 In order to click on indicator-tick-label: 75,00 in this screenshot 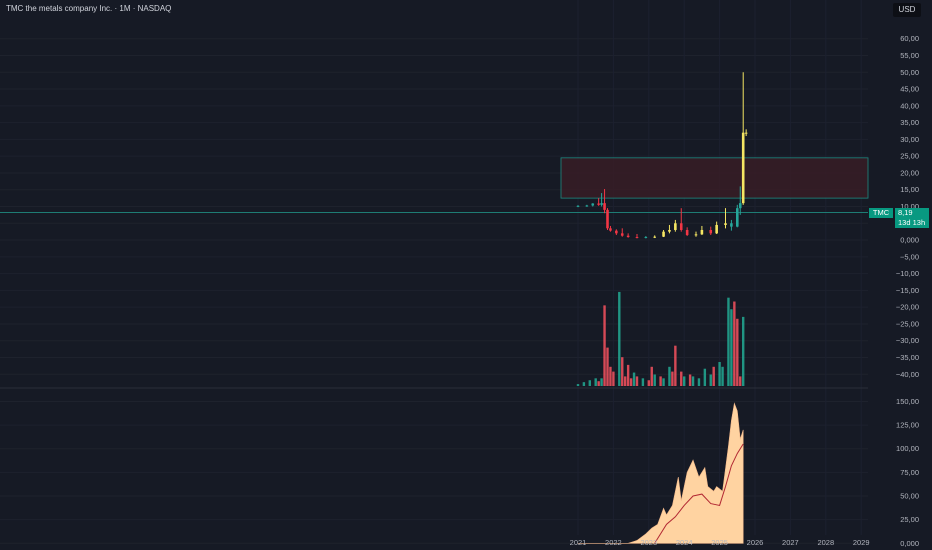, I will do `click(909, 472)`.